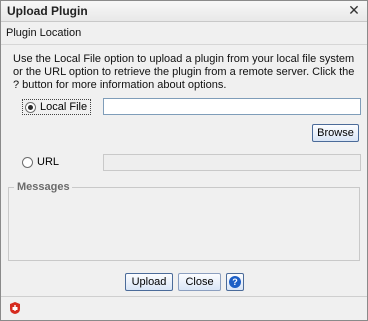 The height and width of the screenshot is (321, 368). Describe the element at coordinates (335, 133) in the screenshot. I see `browse-button: Browse` at that location.